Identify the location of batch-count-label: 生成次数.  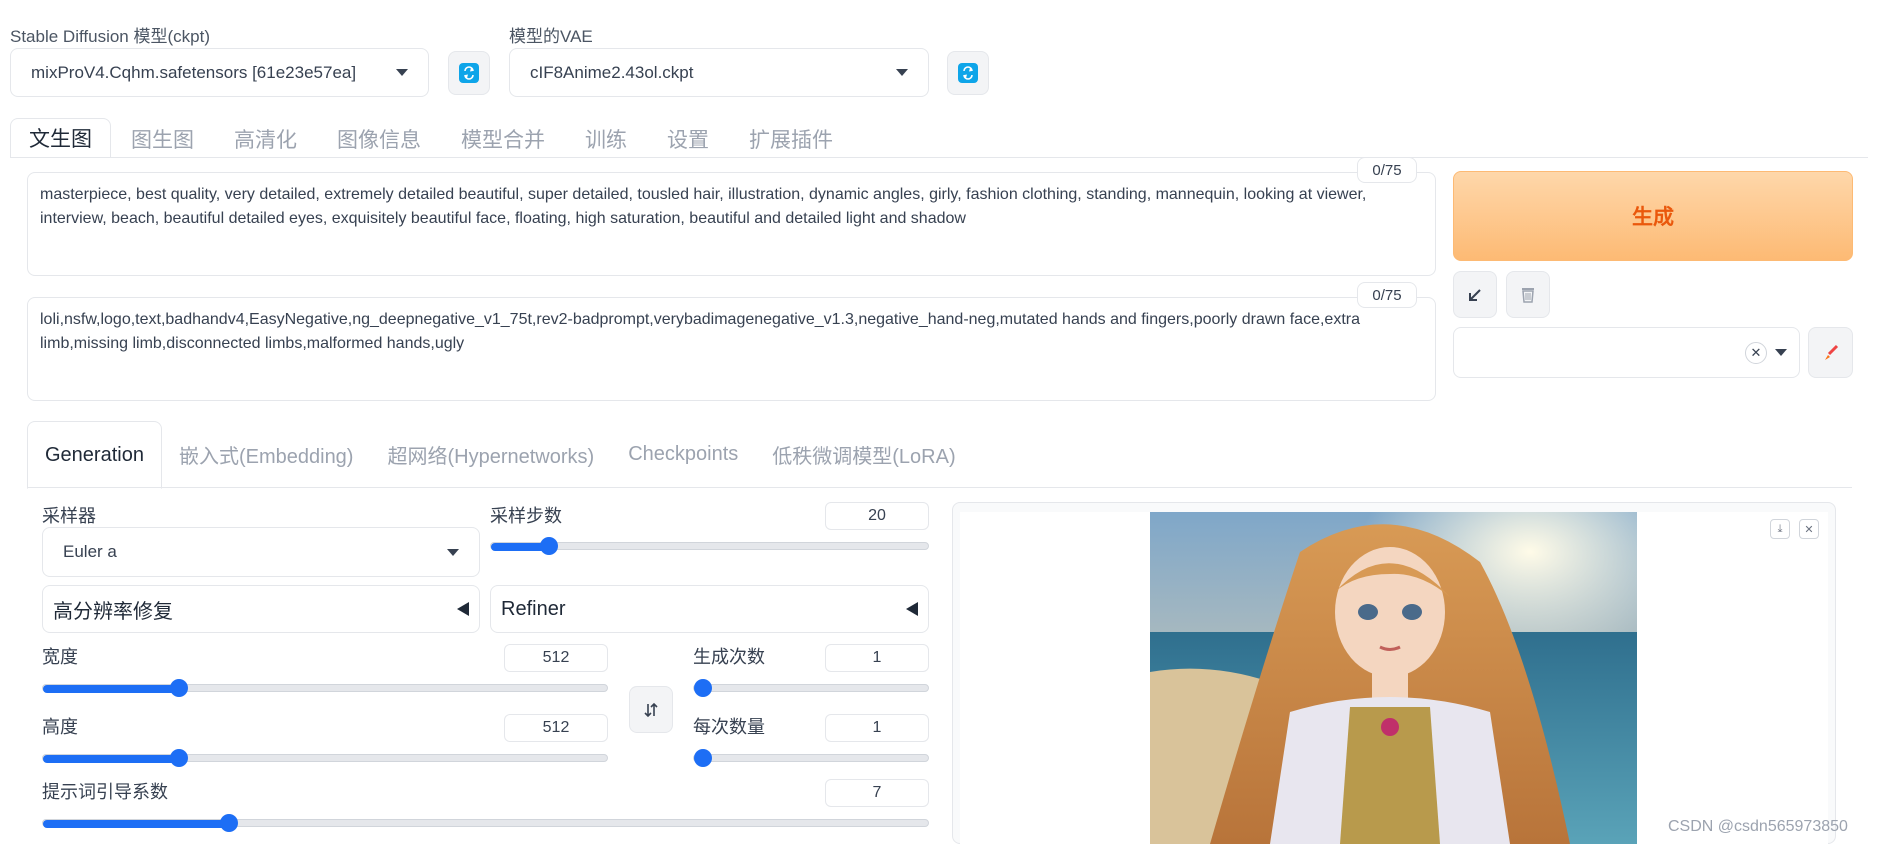
(729, 657).